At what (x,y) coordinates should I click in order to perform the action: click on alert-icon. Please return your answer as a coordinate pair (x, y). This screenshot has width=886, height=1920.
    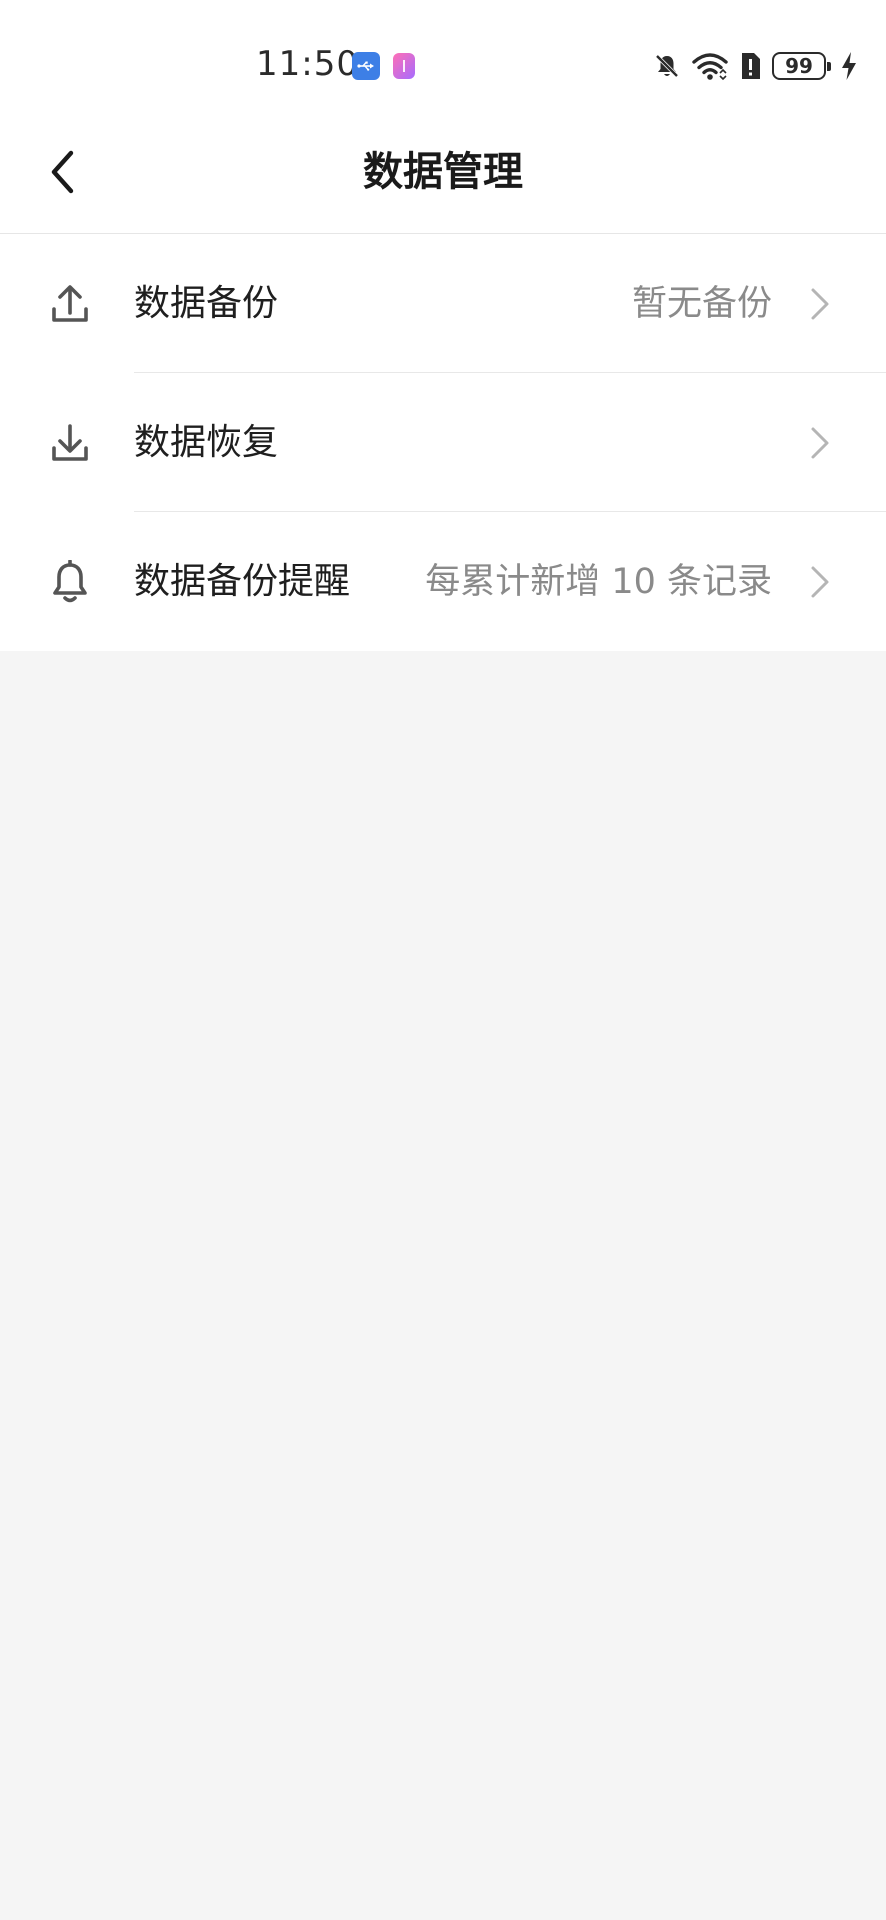
    Looking at the image, I should click on (750, 66).